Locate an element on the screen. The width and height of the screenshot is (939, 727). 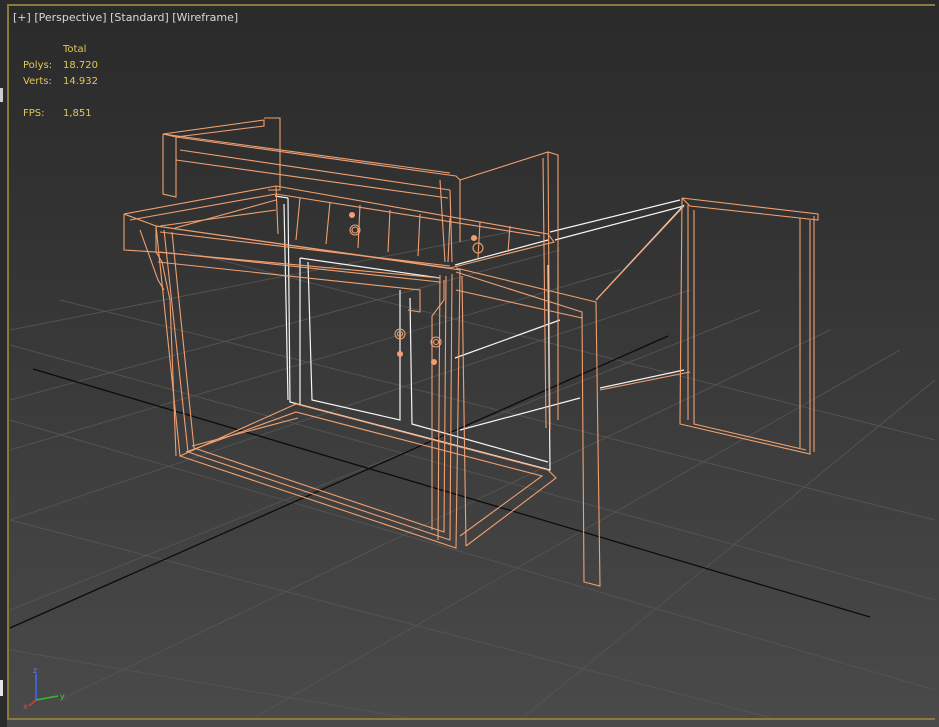
viewport-label-menu: [+] [Perspective] [Standard] [Wireframe] is located at coordinates (125, 17).